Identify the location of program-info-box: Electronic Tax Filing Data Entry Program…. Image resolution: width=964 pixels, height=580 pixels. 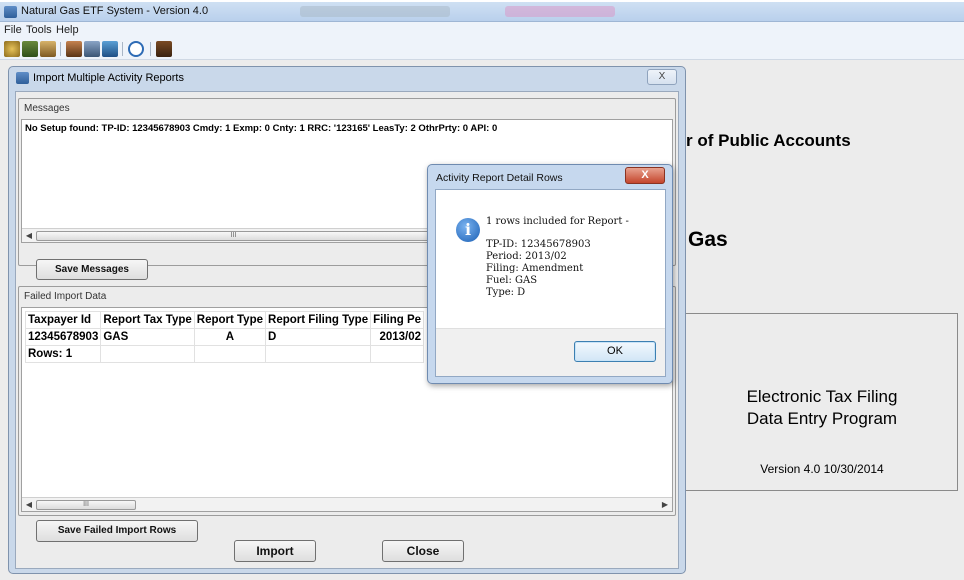
(821, 402).